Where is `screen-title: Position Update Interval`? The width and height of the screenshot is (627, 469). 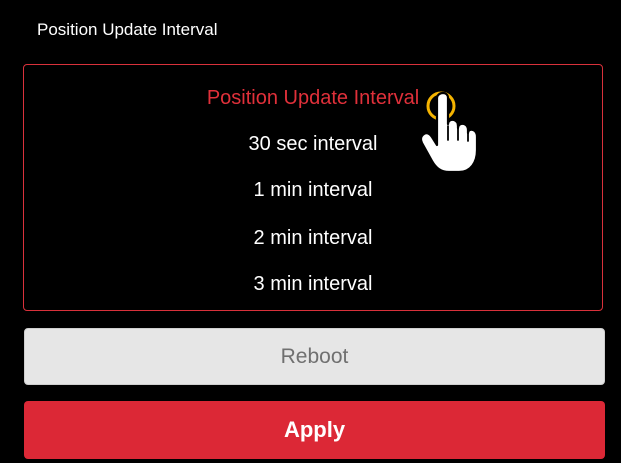 screen-title: Position Update Interval is located at coordinates (127, 29).